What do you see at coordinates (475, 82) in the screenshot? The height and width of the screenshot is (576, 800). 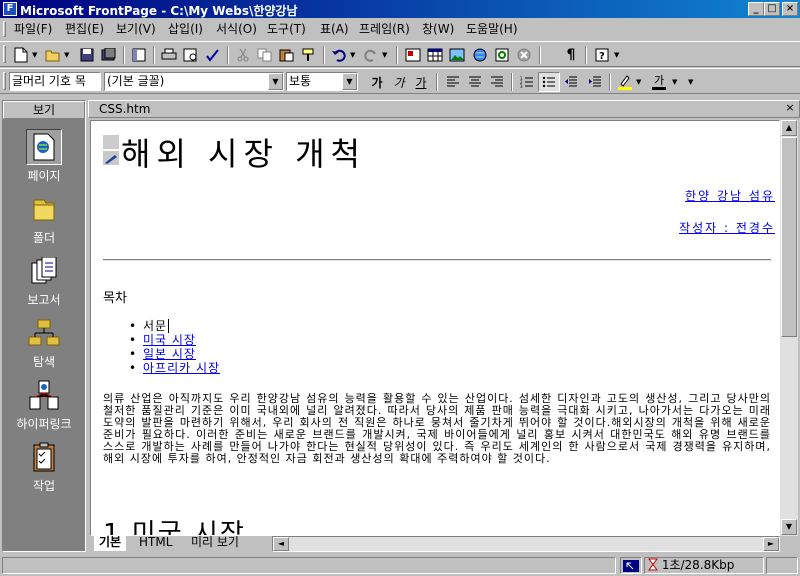 I see `align-center-icon` at bounding box center [475, 82].